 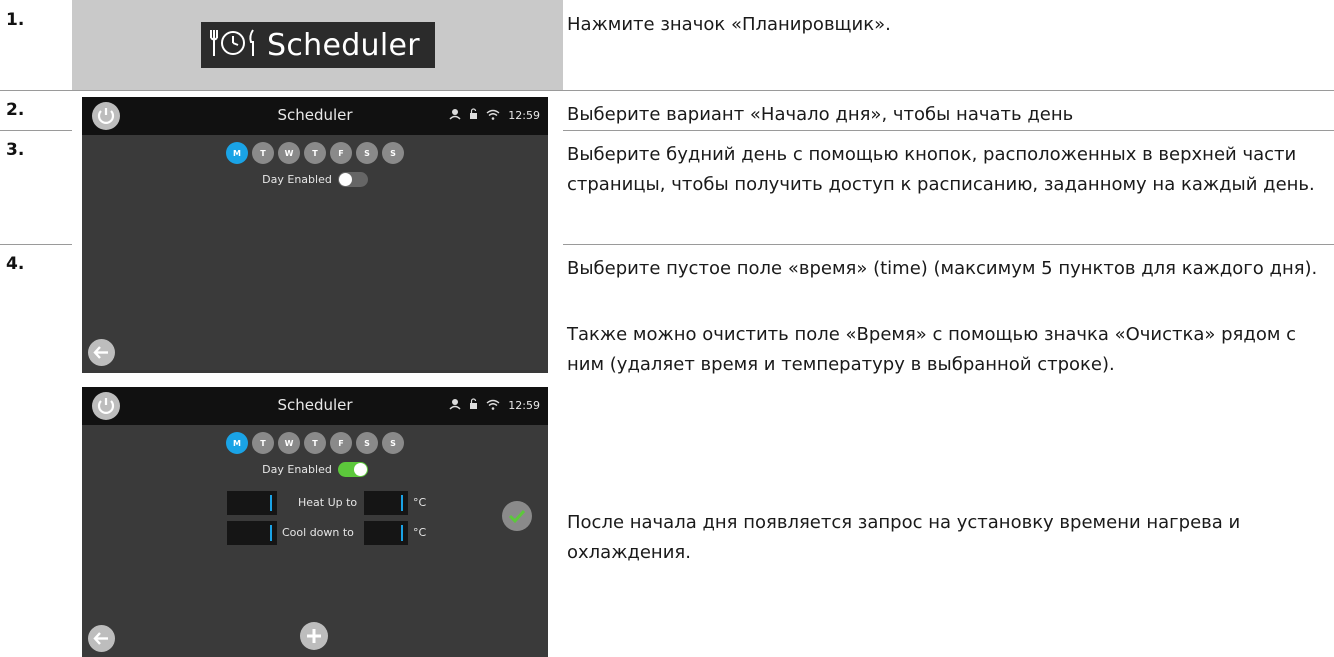 I want to click on heat-up-label: Heat Up to, so click(x=328, y=502).